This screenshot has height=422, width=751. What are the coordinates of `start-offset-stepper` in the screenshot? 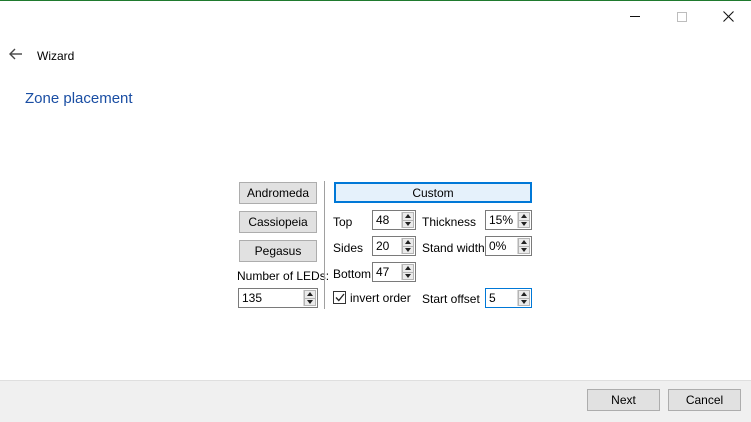 It's located at (523, 298).